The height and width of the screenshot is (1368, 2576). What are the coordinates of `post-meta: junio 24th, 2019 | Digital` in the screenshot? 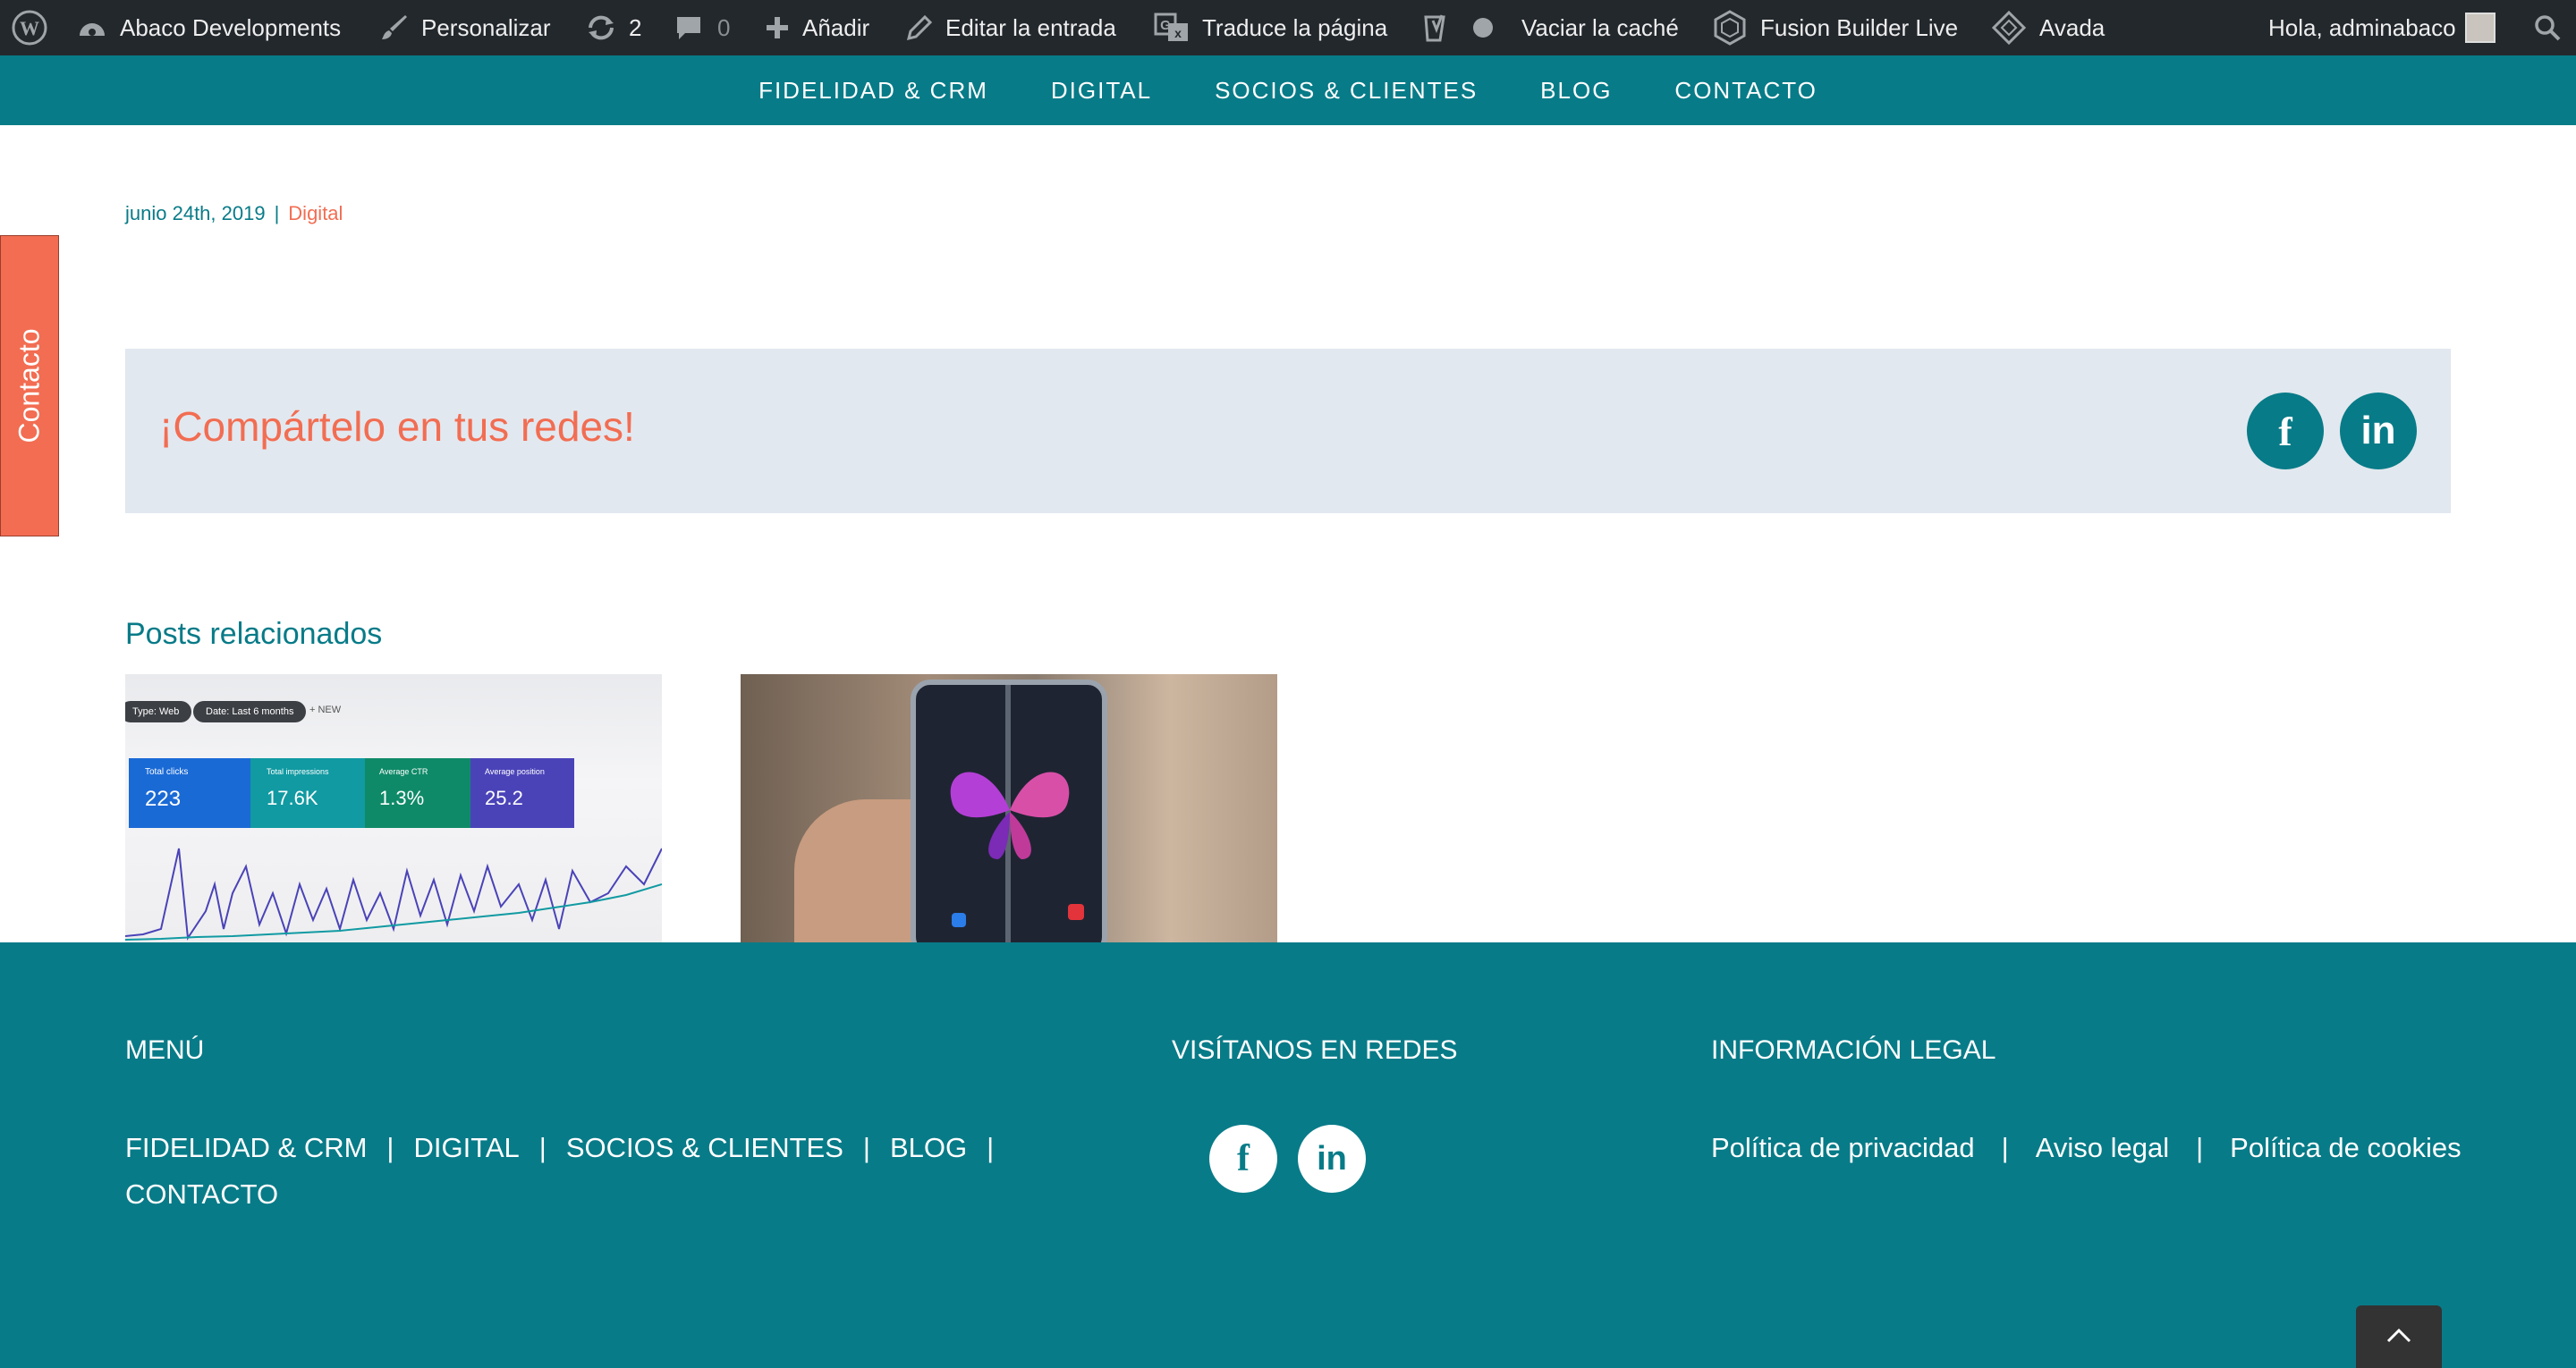 It's located at (234, 214).